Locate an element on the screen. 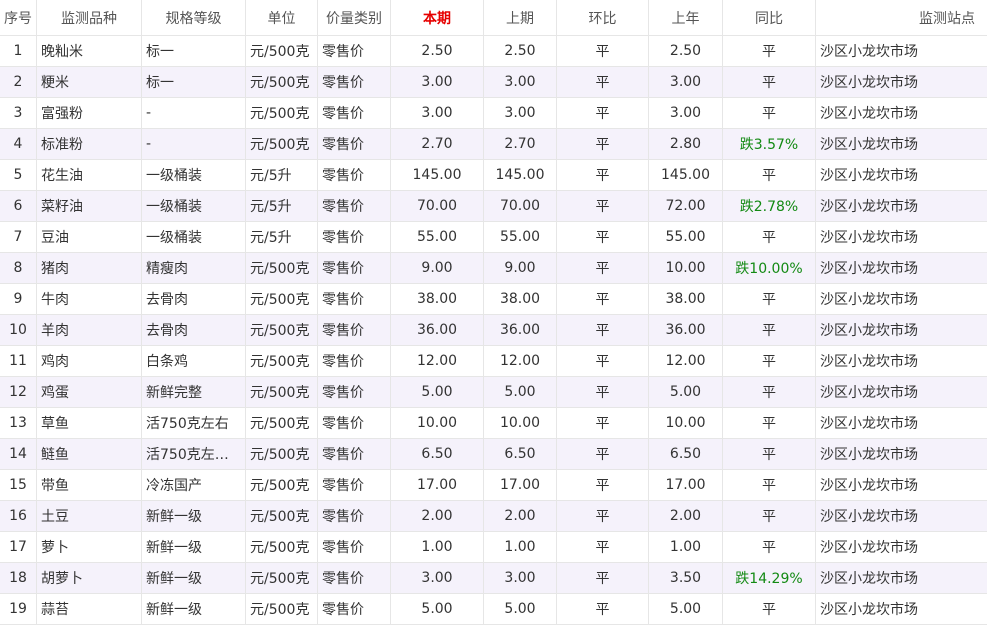 The width and height of the screenshot is (987, 625). table-row: 7 豆油 一级桶装 元/5升 零售价 55.00 55.00 平 55.00 平沙区小龙坎市场 is located at coordinates (493, 237).